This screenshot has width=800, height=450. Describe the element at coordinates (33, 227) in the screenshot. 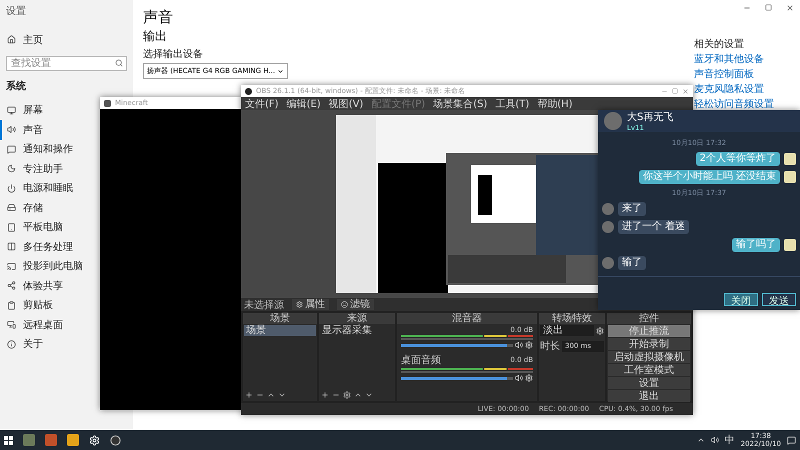

I see `sidebar-item: 平板电脑` at that location.